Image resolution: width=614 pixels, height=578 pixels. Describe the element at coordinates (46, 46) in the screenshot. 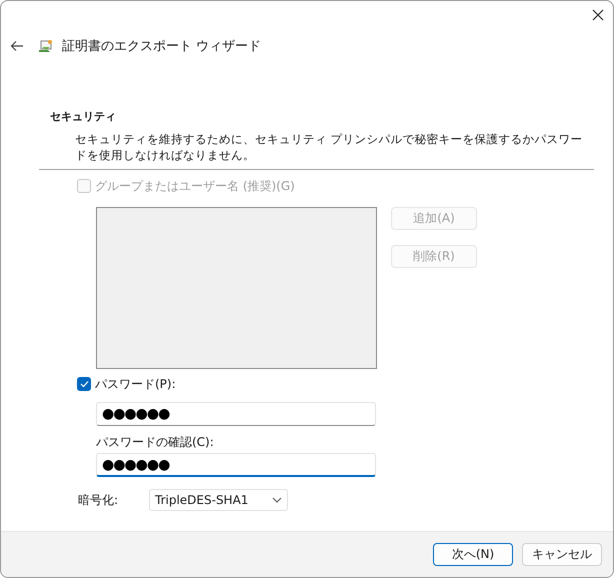

I see `certificate-icon` at that location.